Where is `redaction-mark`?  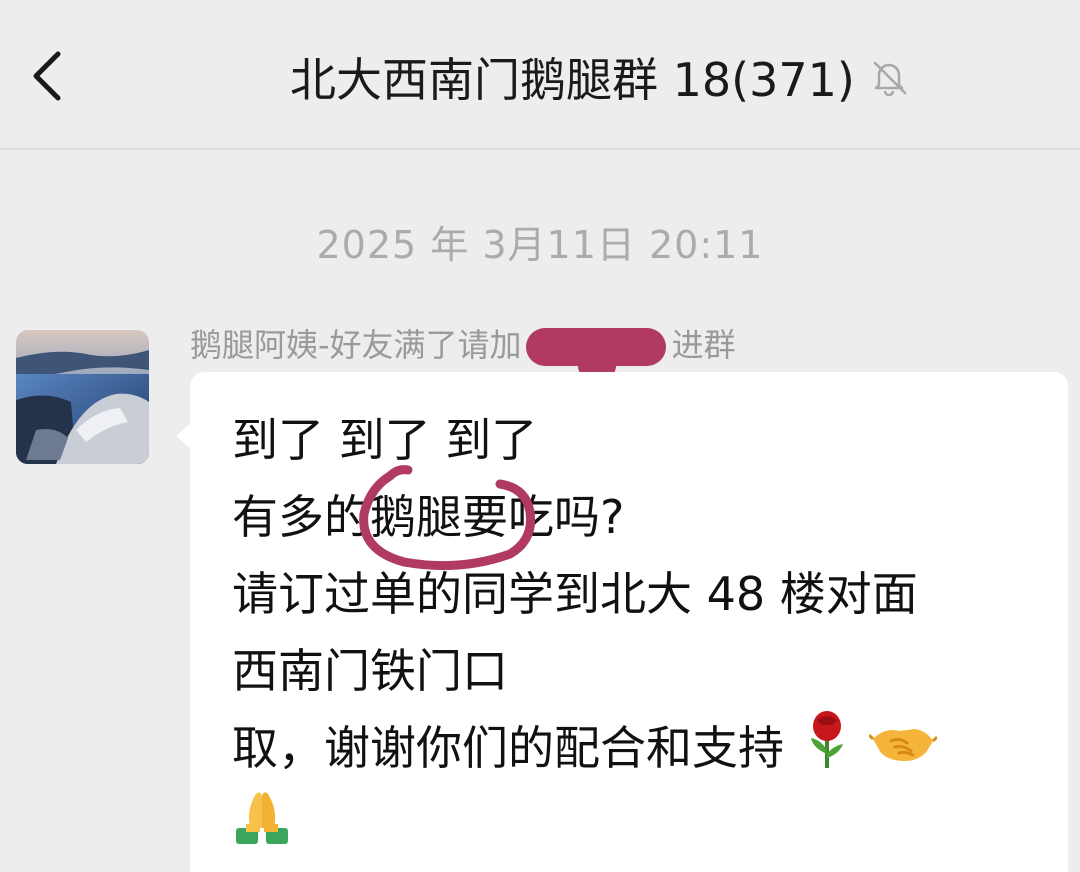 redaction-mark is located at coordinates (595, 354).